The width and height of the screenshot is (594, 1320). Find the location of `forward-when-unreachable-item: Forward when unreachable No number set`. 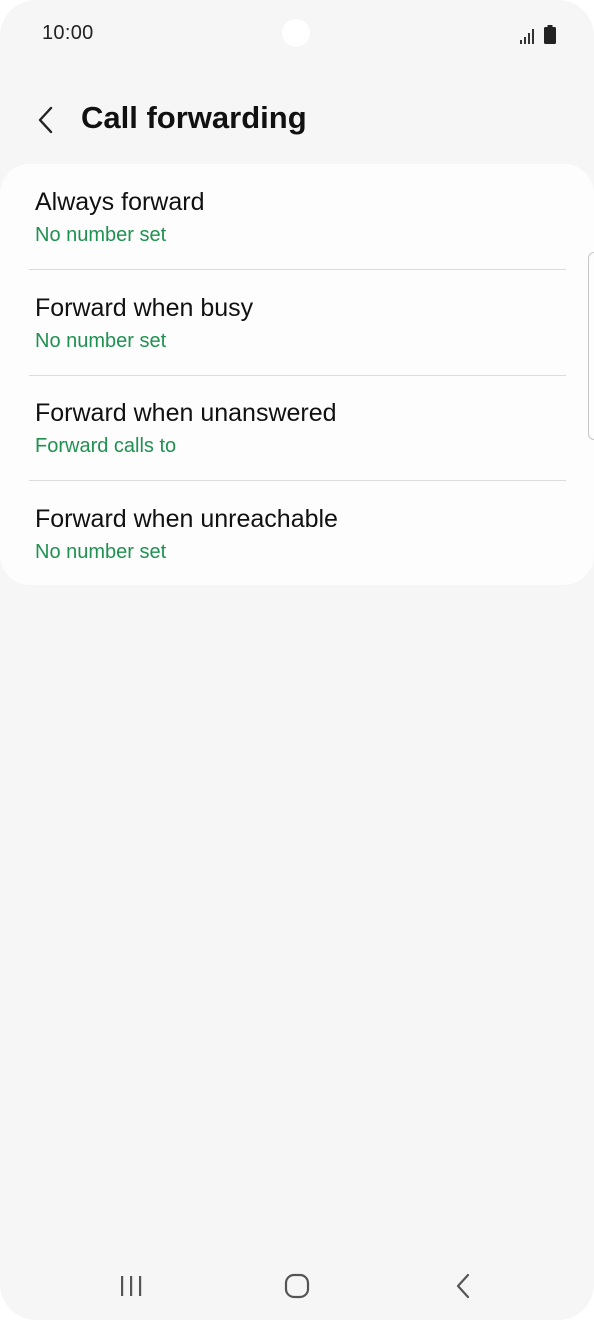

forward-when-unreachable-item: Forward when unreachable No number set is located at coordinates (297, 533).